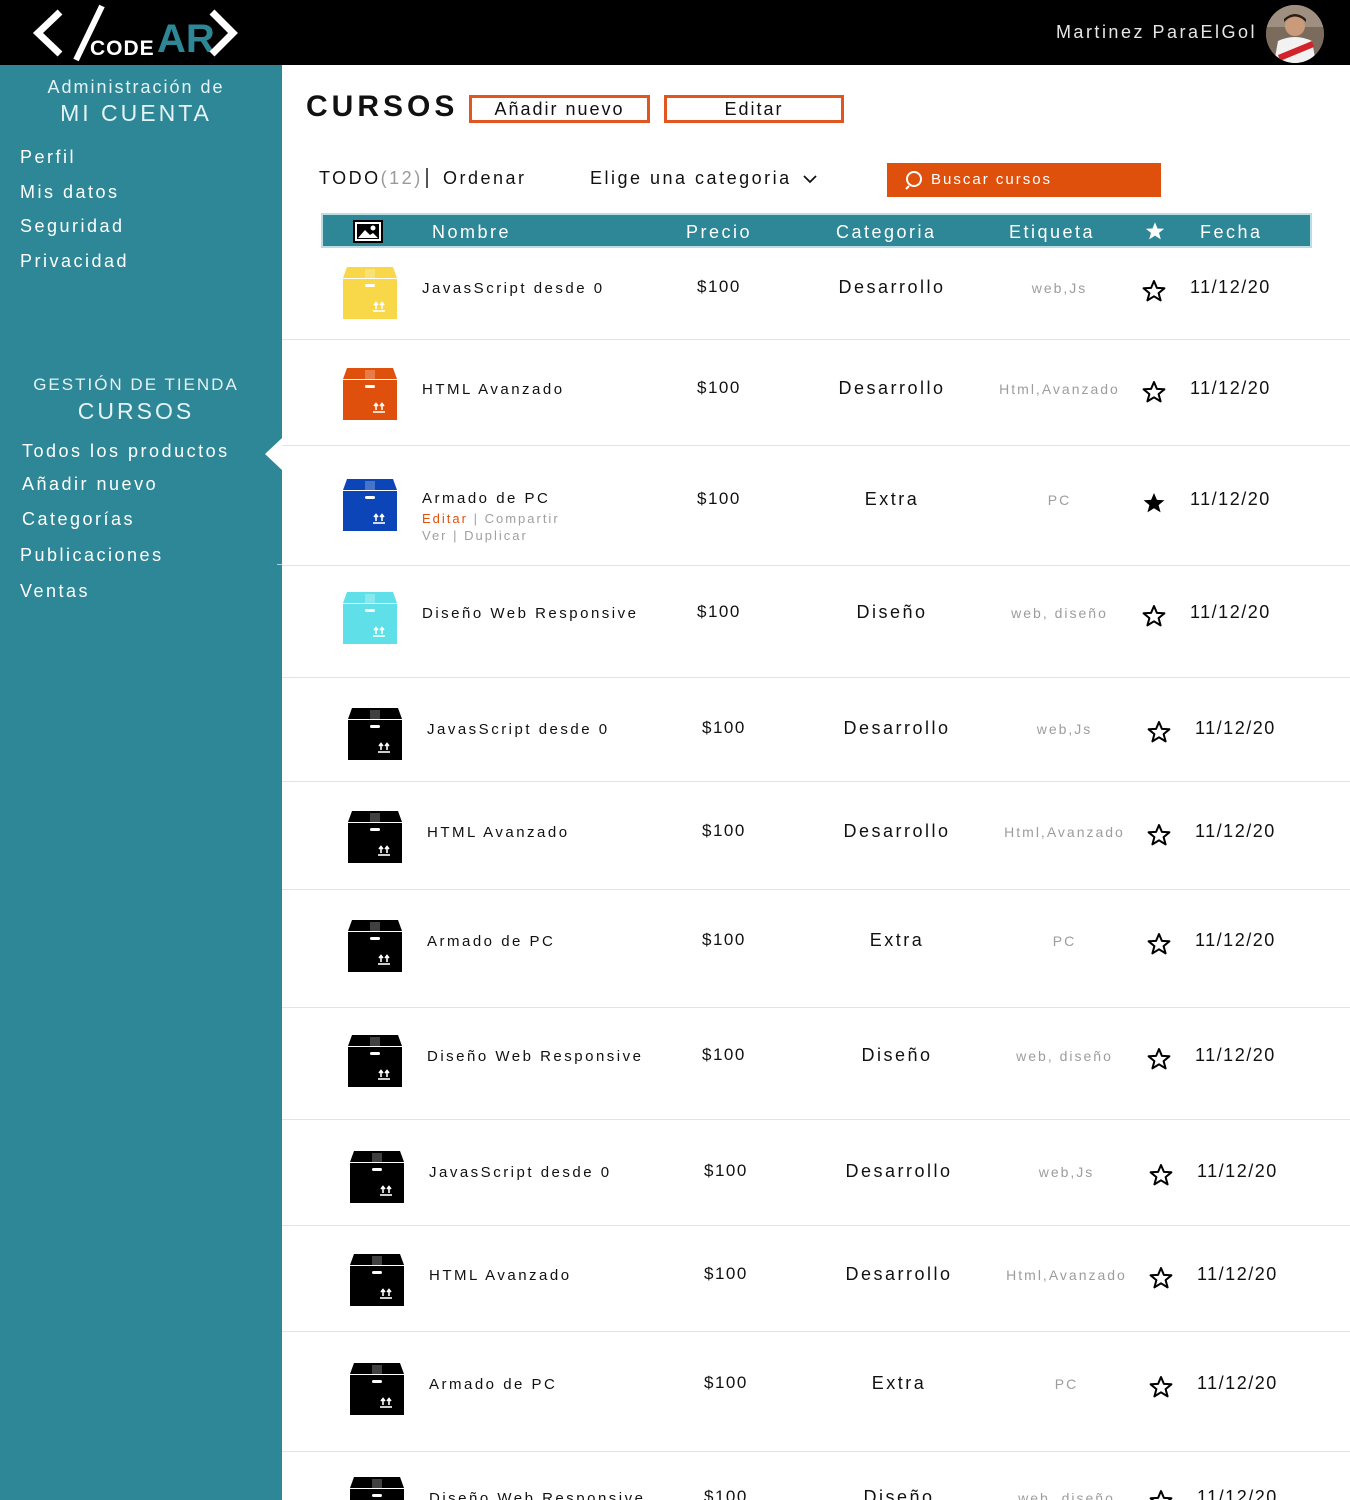 This screenshot has height=1500, width=1350. I want to click on sidebar-item-todos-los-productos: Todos los productos, so click(126, 451).